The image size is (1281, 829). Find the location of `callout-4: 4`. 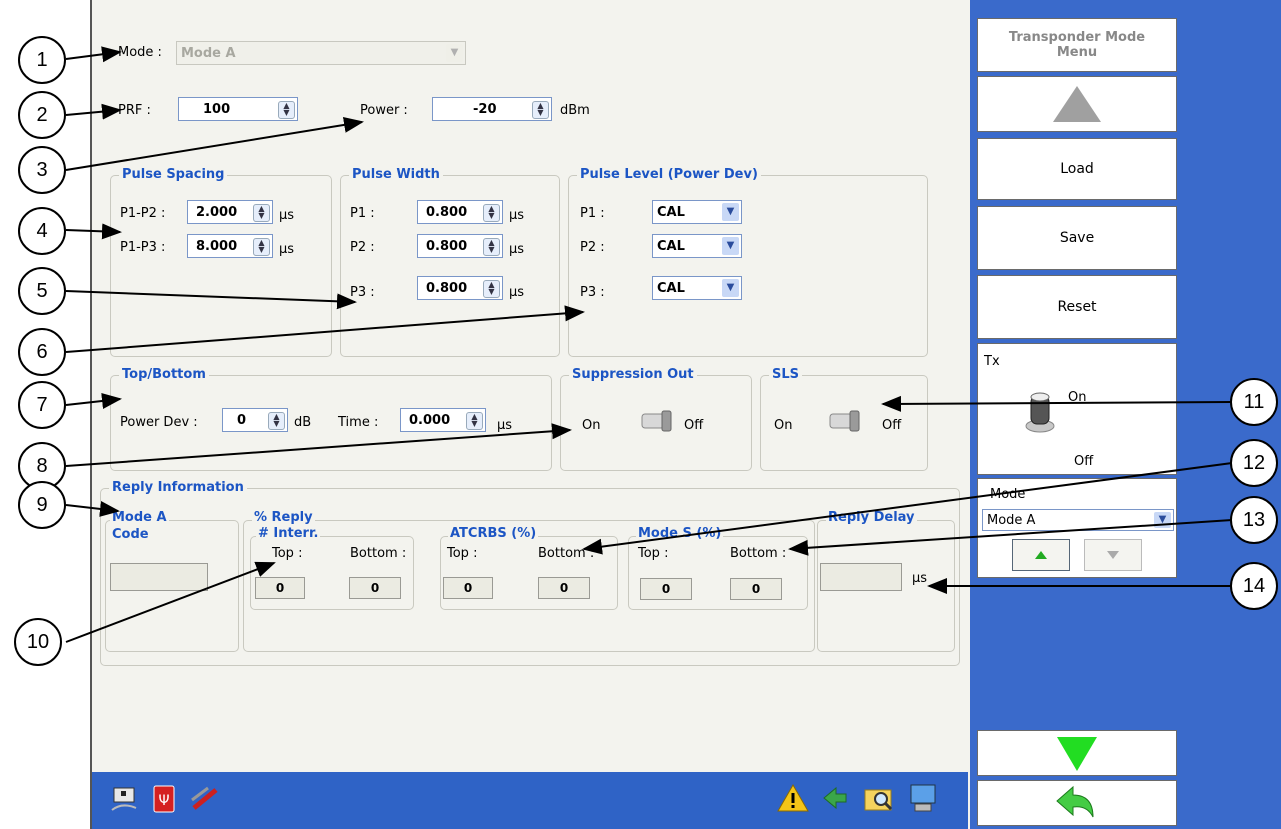

callout-4: 4 is located at coordinates (42, 231).